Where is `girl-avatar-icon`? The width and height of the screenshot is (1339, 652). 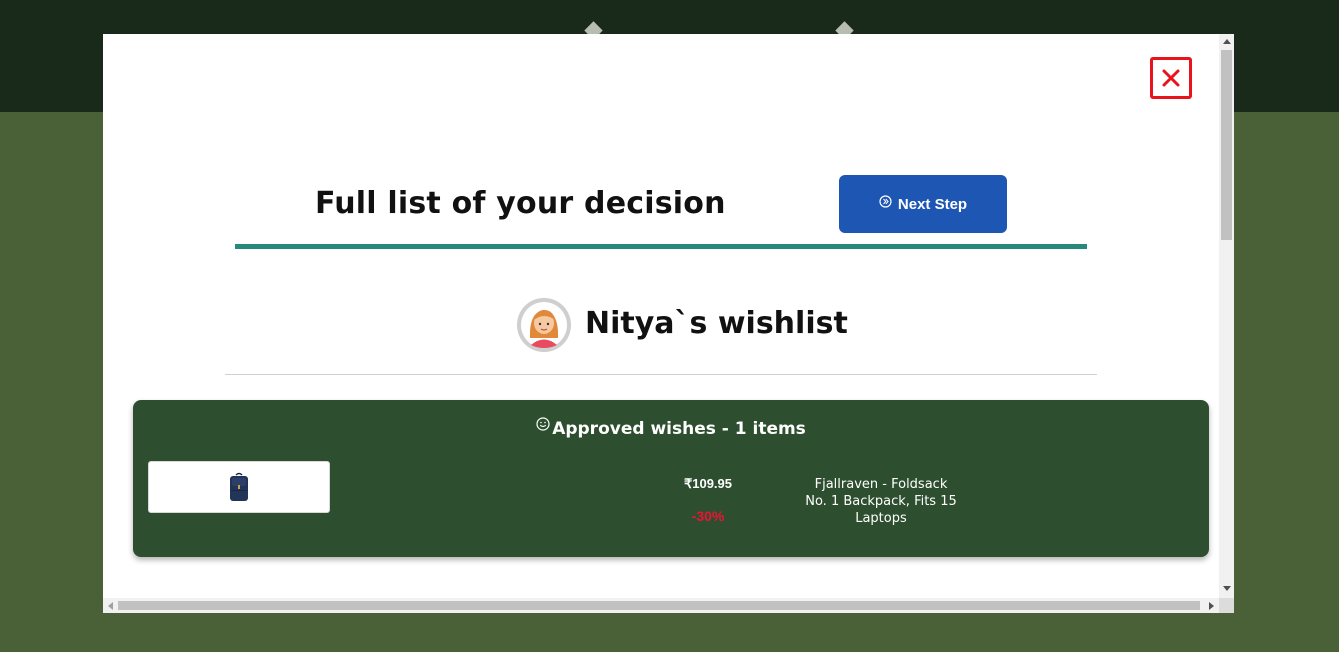 girl-avatar-icon is located at coordinates (544, 325).